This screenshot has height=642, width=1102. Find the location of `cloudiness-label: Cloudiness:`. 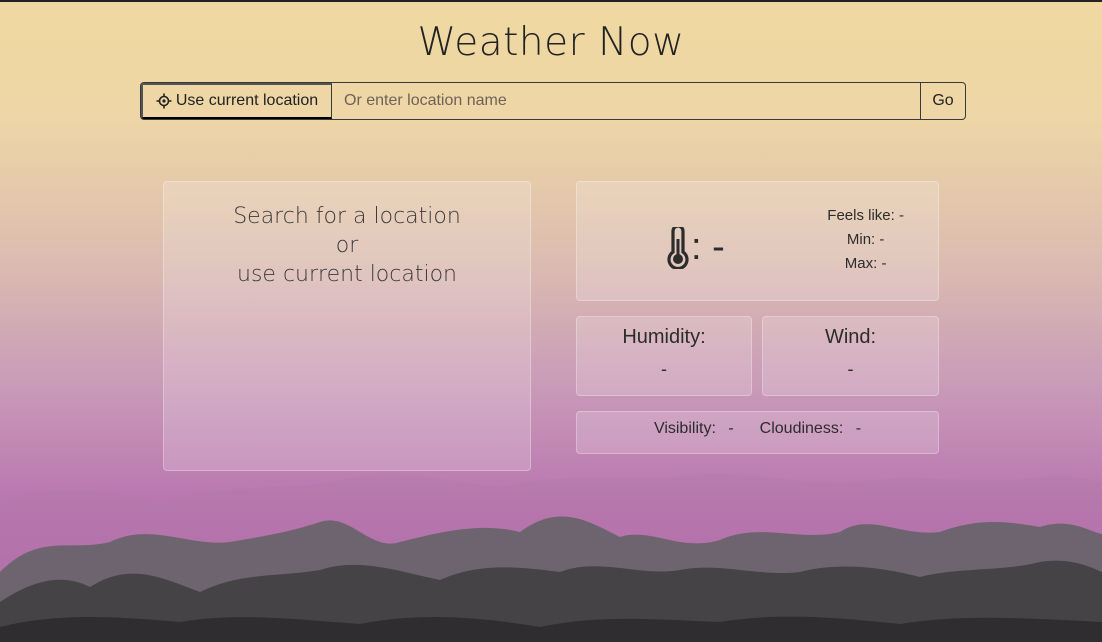

cloudiness-label: Cloudiness: is located at coordinates (801, 428).